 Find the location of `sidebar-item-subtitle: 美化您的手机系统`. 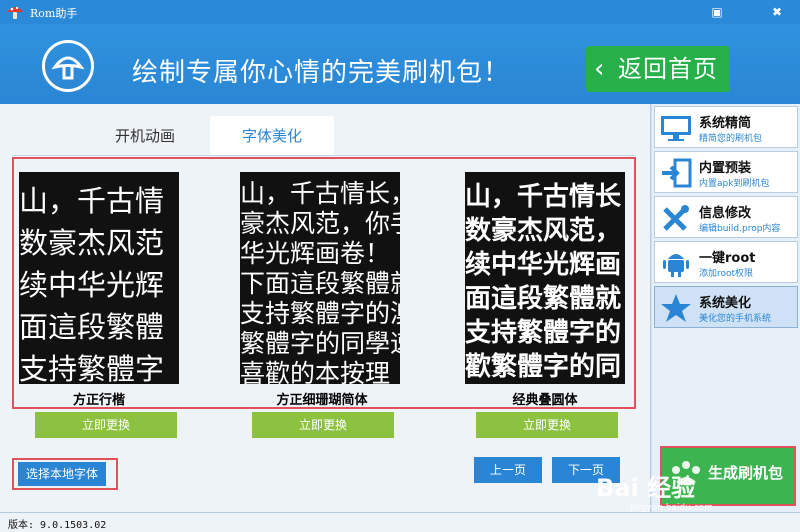

sidebar-item-subtitle: 美化您的手机系统 is located at coordinates (735, 319).